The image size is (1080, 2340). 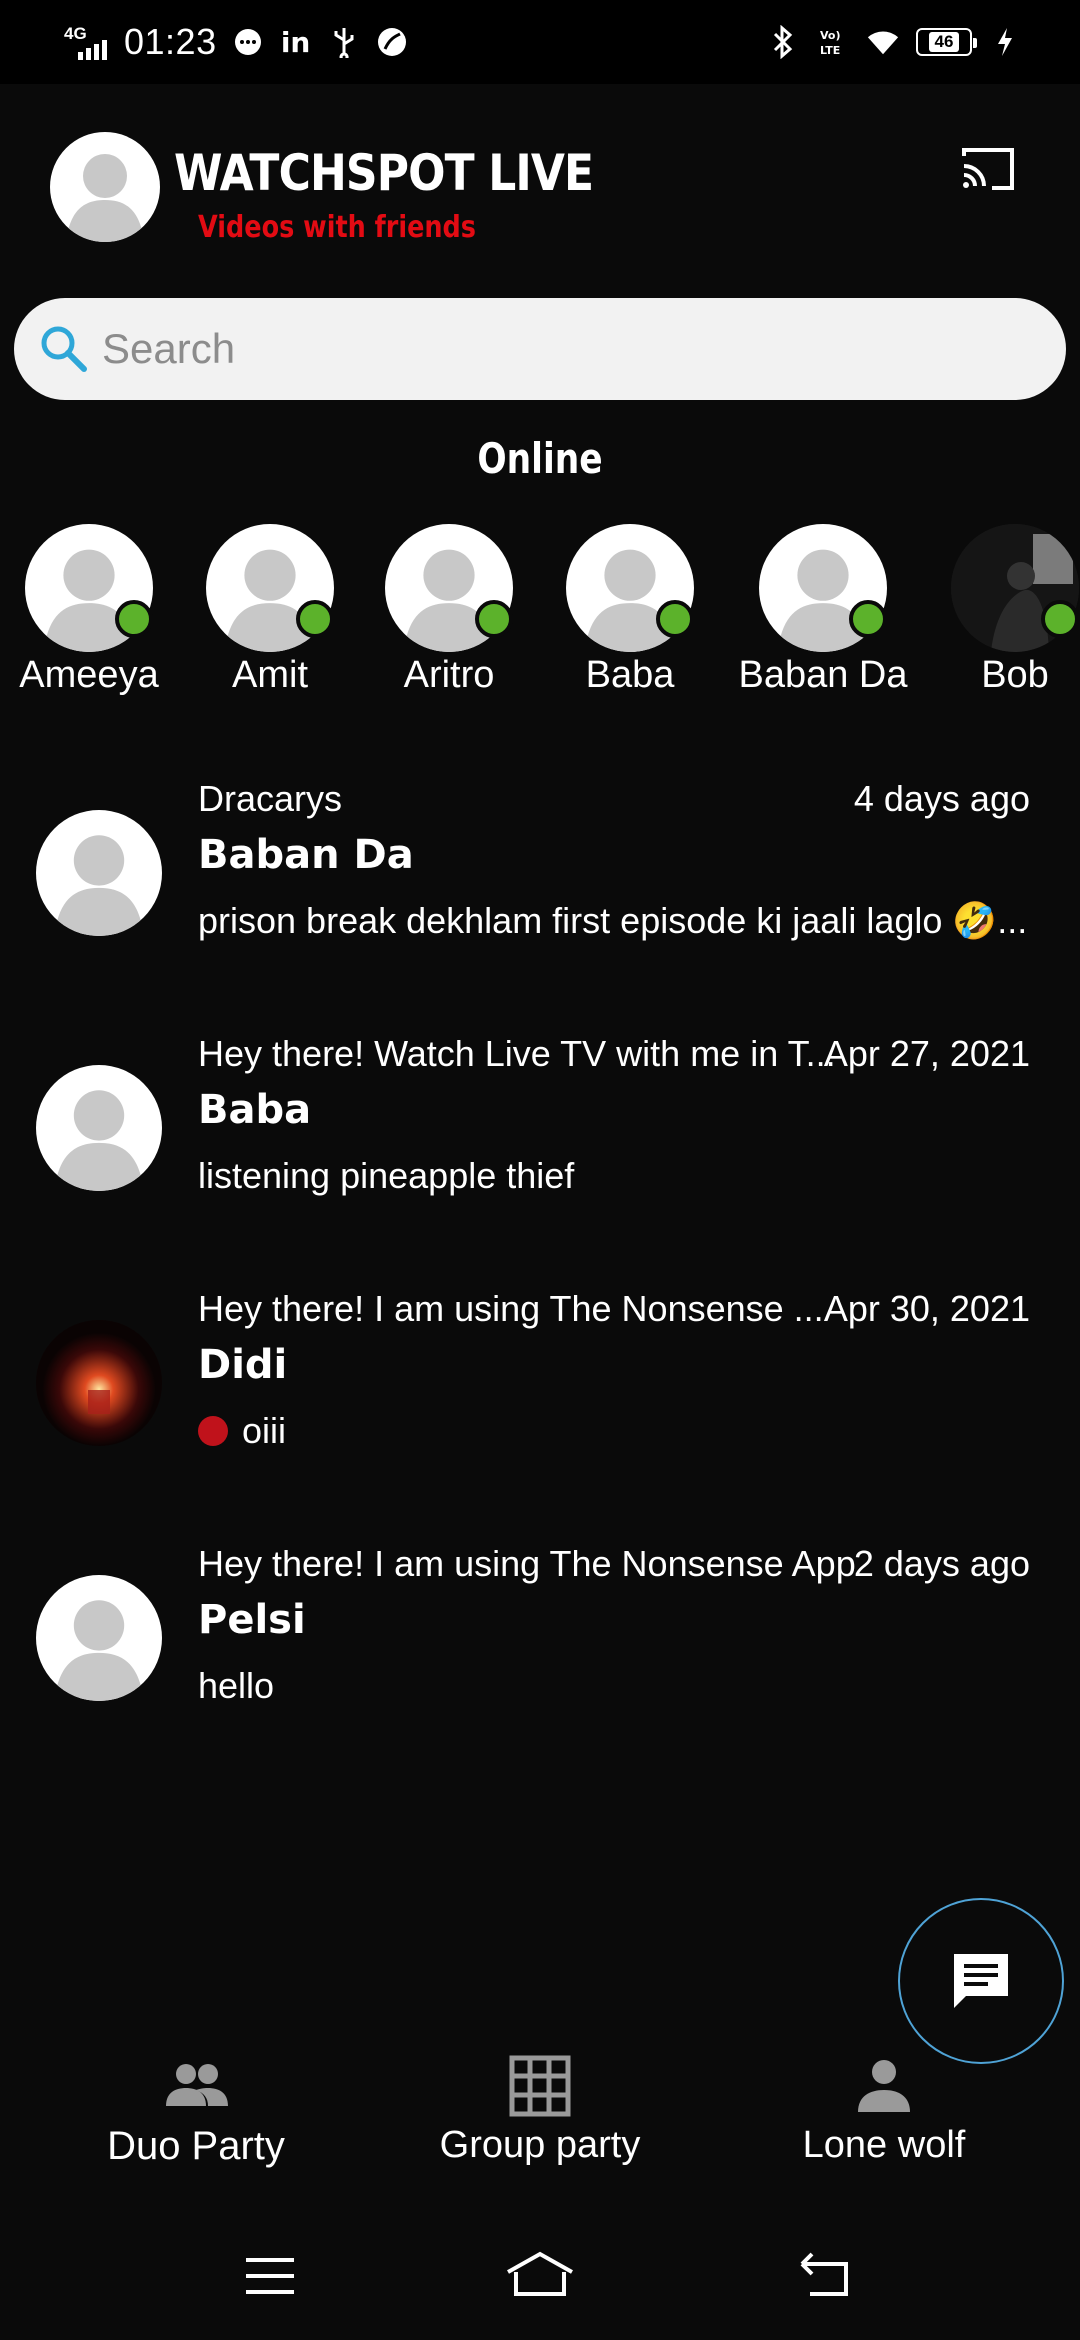 I want to click on profile-avatar, so click(x=105, y=187).